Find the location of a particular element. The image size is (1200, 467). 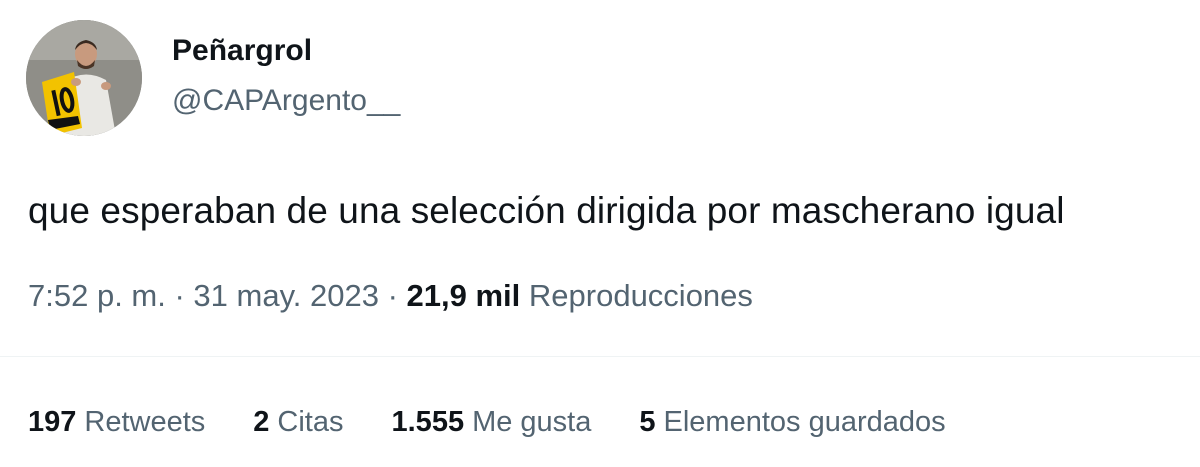

views-count: 21,9 mil is located at coordinates (467, 295).